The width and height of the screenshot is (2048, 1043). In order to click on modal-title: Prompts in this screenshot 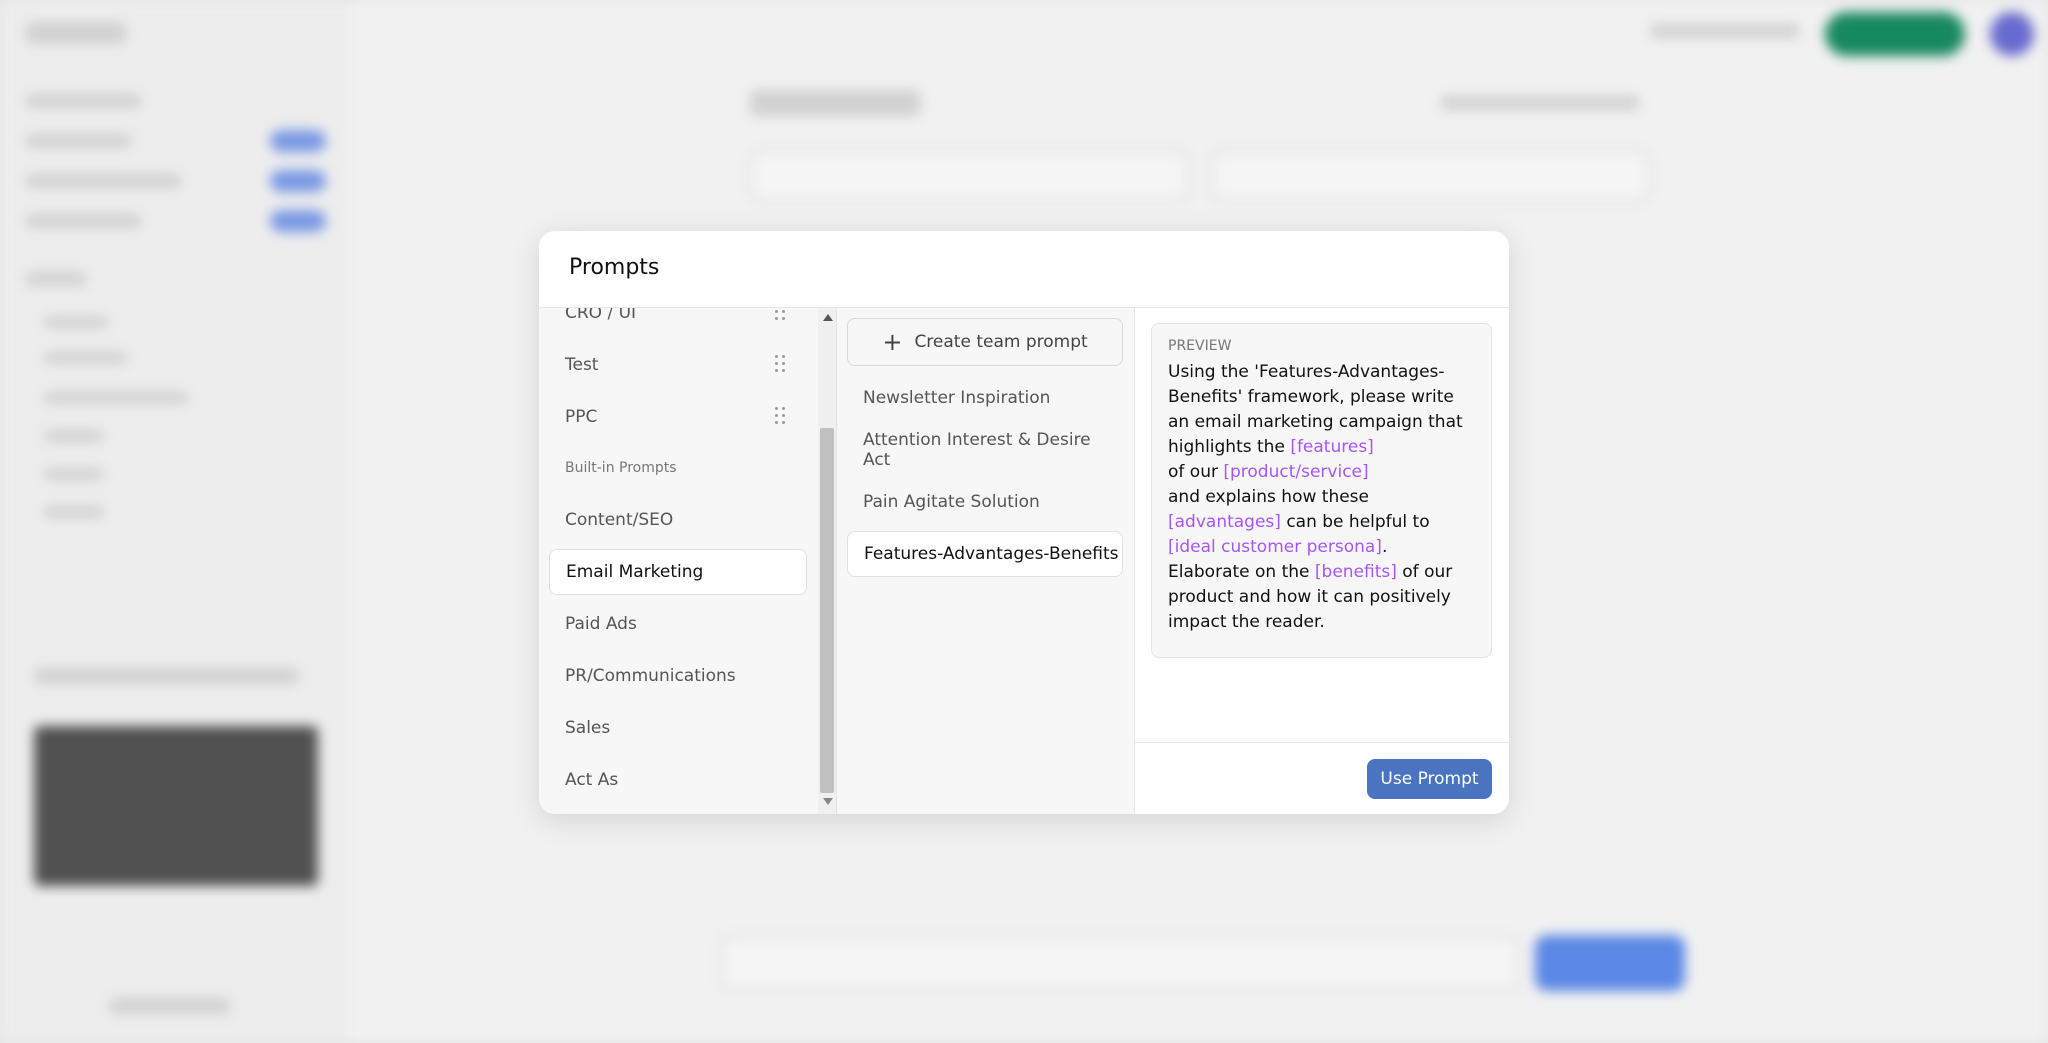, I will do `click(614, 267)`.